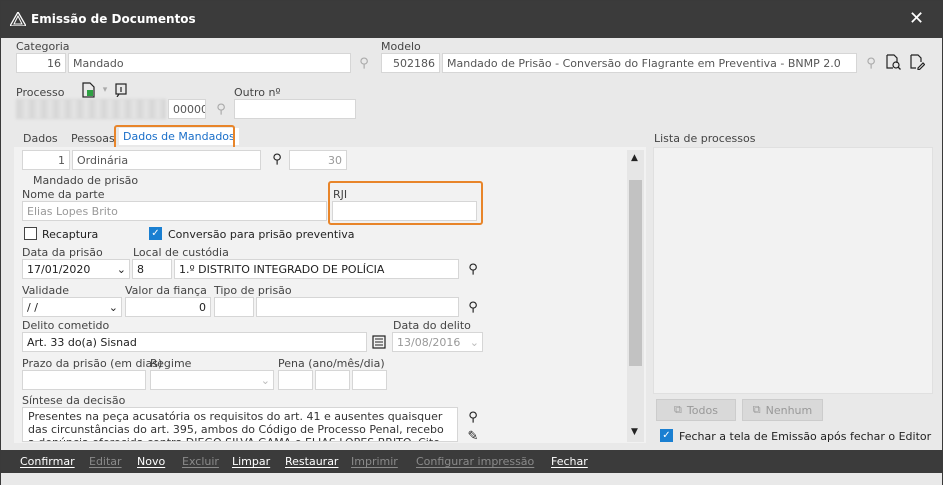  Describe the element at coordinates (174, 211) in the screenshot. I see `nome-parte-field: Elias Lopes Brito` at that location.